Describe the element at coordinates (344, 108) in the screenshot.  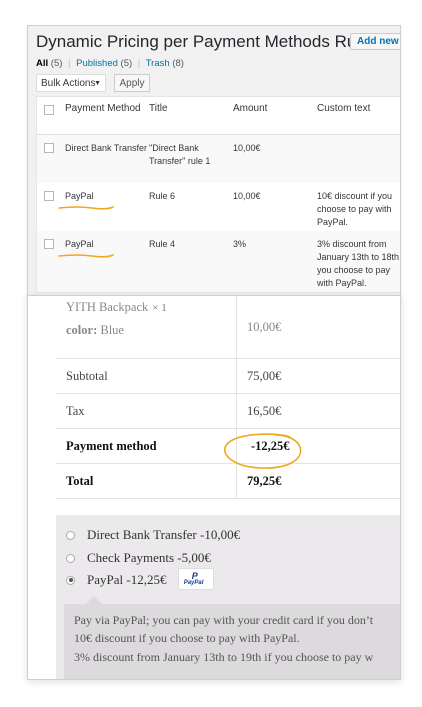
I see `column-header-custom-text: Custom text` at that location.